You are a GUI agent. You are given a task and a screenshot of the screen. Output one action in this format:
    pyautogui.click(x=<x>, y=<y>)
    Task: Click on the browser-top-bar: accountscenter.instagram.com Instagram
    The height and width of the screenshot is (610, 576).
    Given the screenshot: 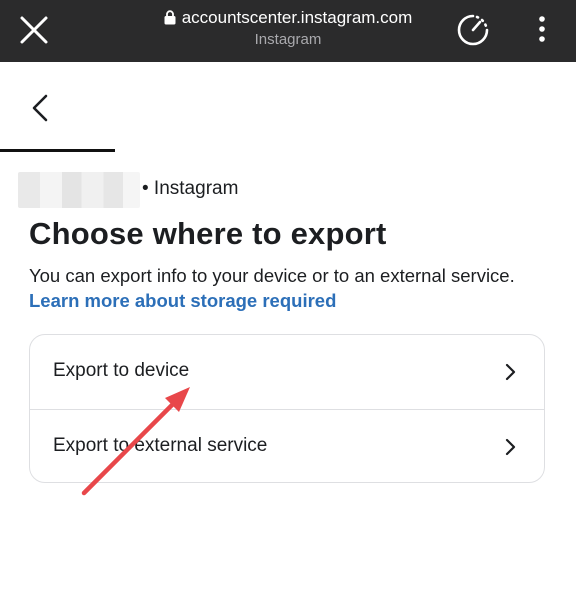 What is the action you would take?
    pyautogui.click(x=288, y=31)
    